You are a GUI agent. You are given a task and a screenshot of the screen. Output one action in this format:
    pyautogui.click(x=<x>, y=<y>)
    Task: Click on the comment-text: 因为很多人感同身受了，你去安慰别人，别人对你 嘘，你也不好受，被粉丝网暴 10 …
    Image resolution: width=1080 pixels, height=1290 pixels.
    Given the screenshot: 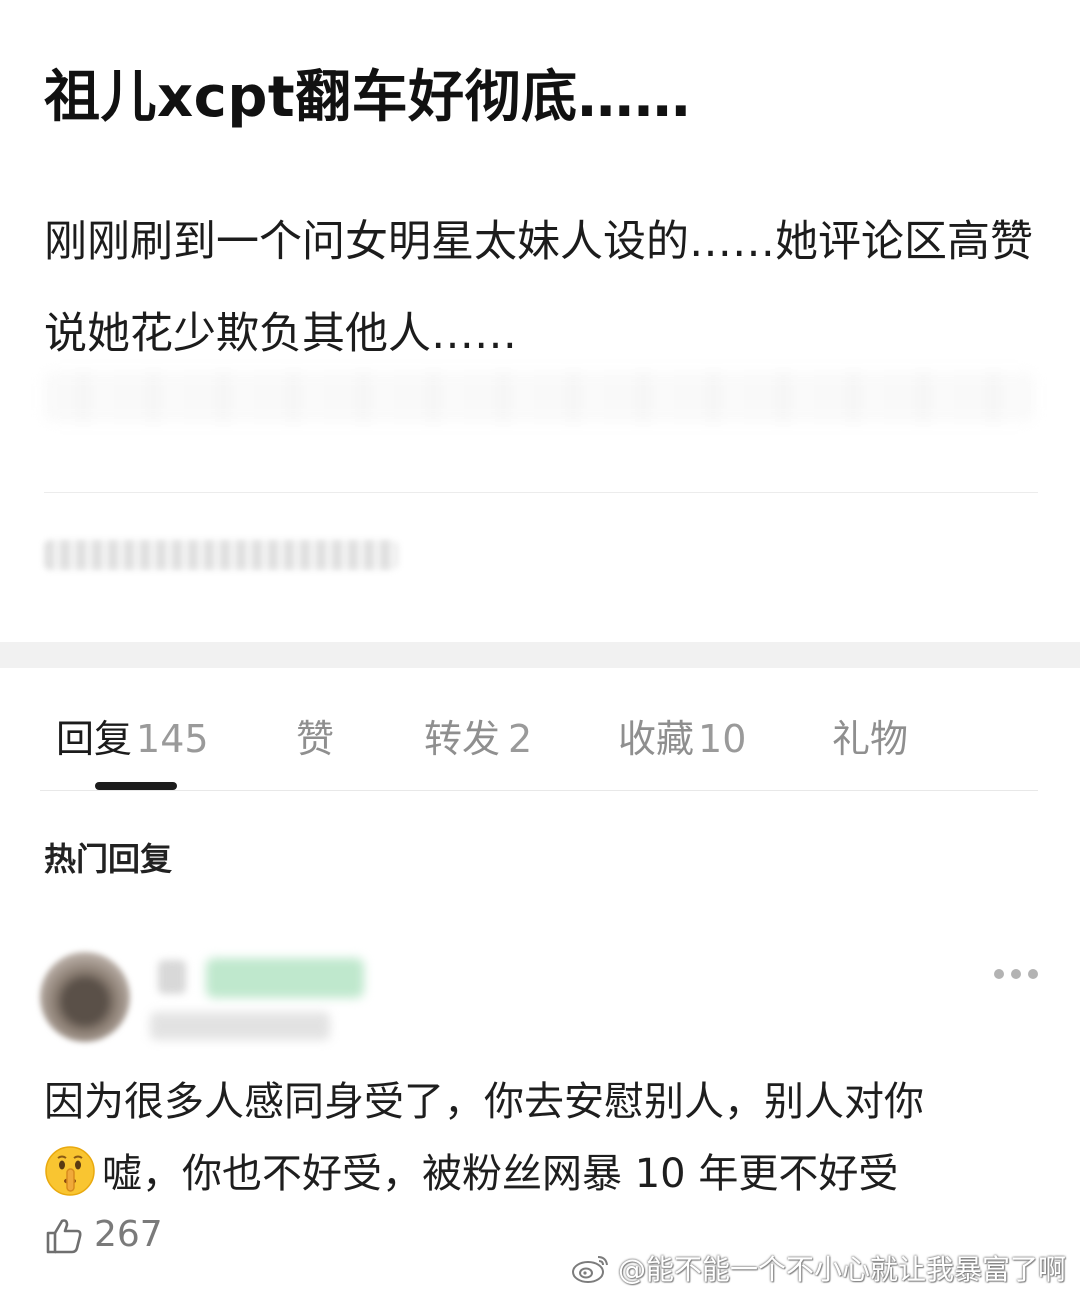 What is the action you would take?
    pyautogui.click(x=549, y=1138)
    